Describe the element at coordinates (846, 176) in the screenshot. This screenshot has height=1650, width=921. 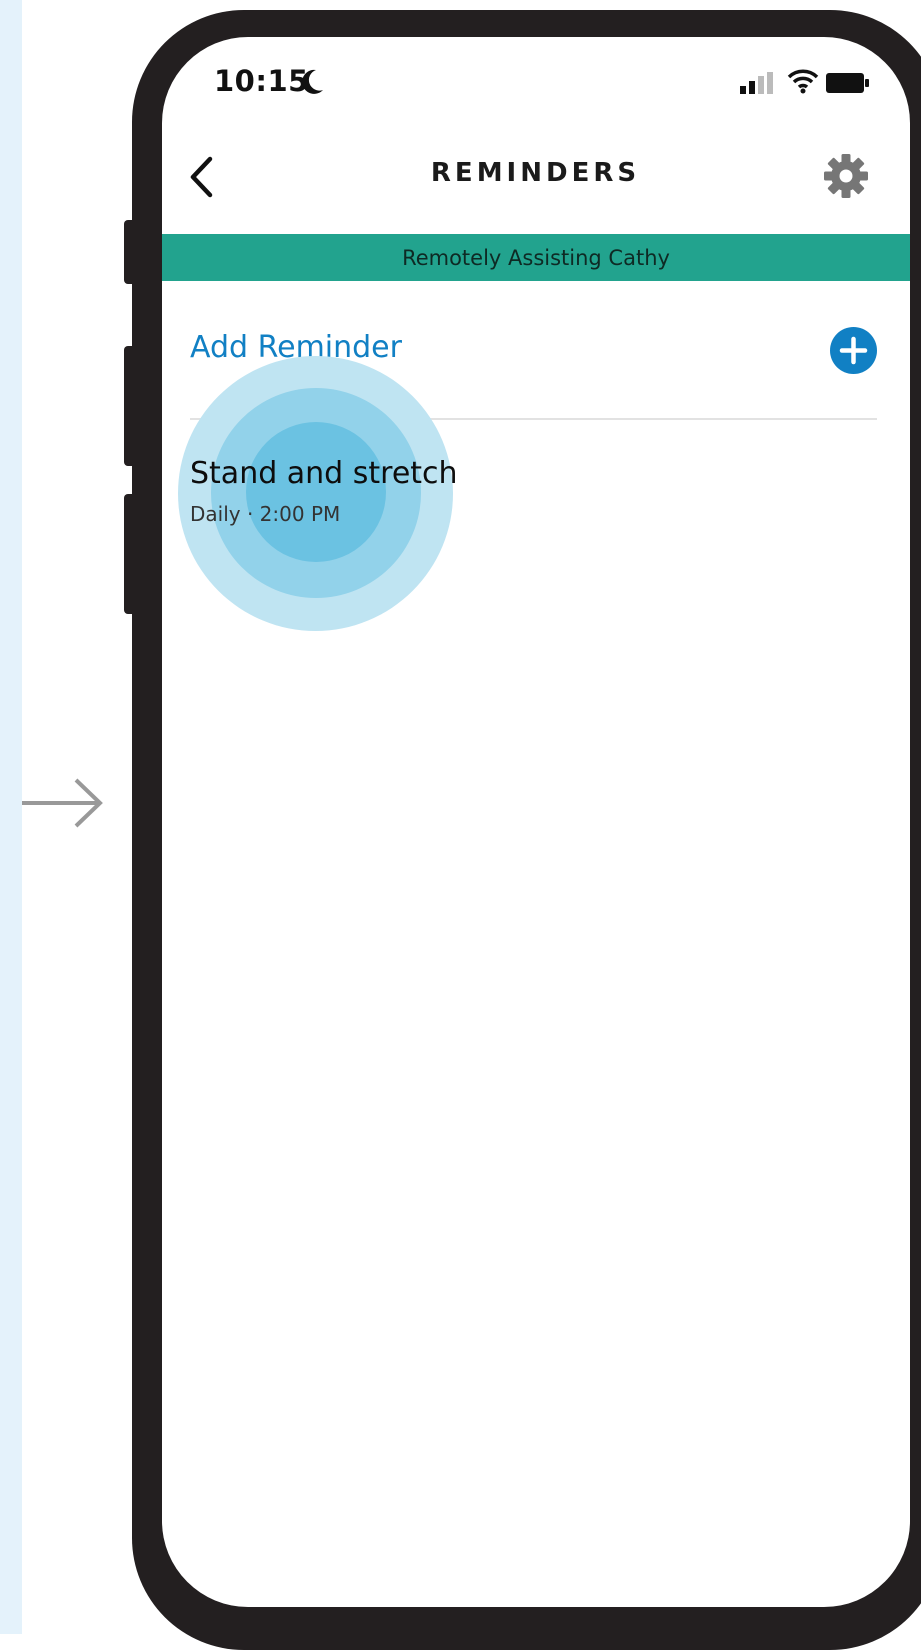
I see `gear-icon` at that location.